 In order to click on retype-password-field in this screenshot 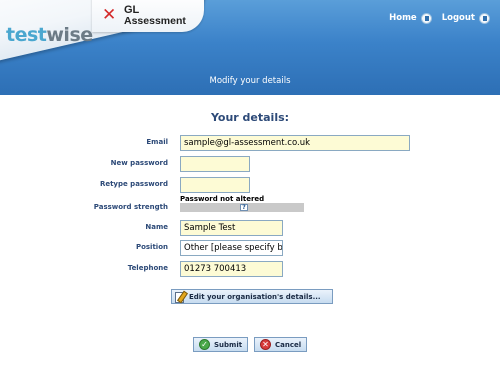, I will do `click(215, 185)`.